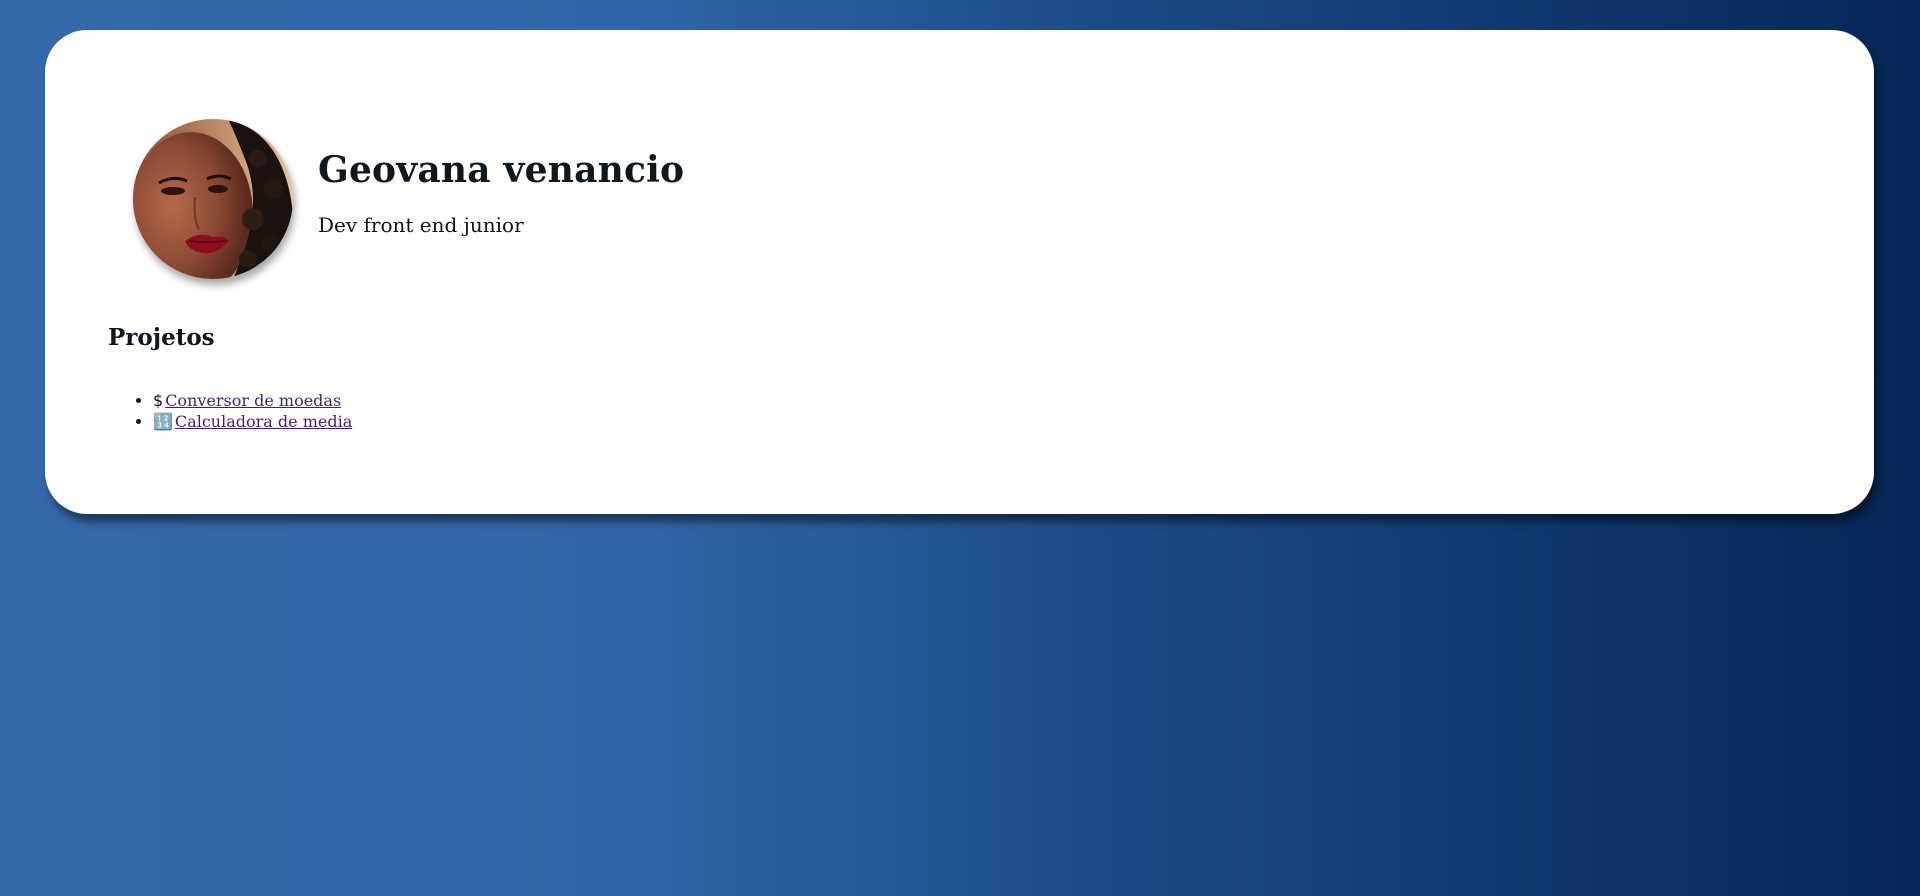 The height and width of the screenshot is (896, 1920). What do you see at coordinates (161, 337) in the screenshot?
I see `projects-title: Projetos` at bounding box center [161, 337].